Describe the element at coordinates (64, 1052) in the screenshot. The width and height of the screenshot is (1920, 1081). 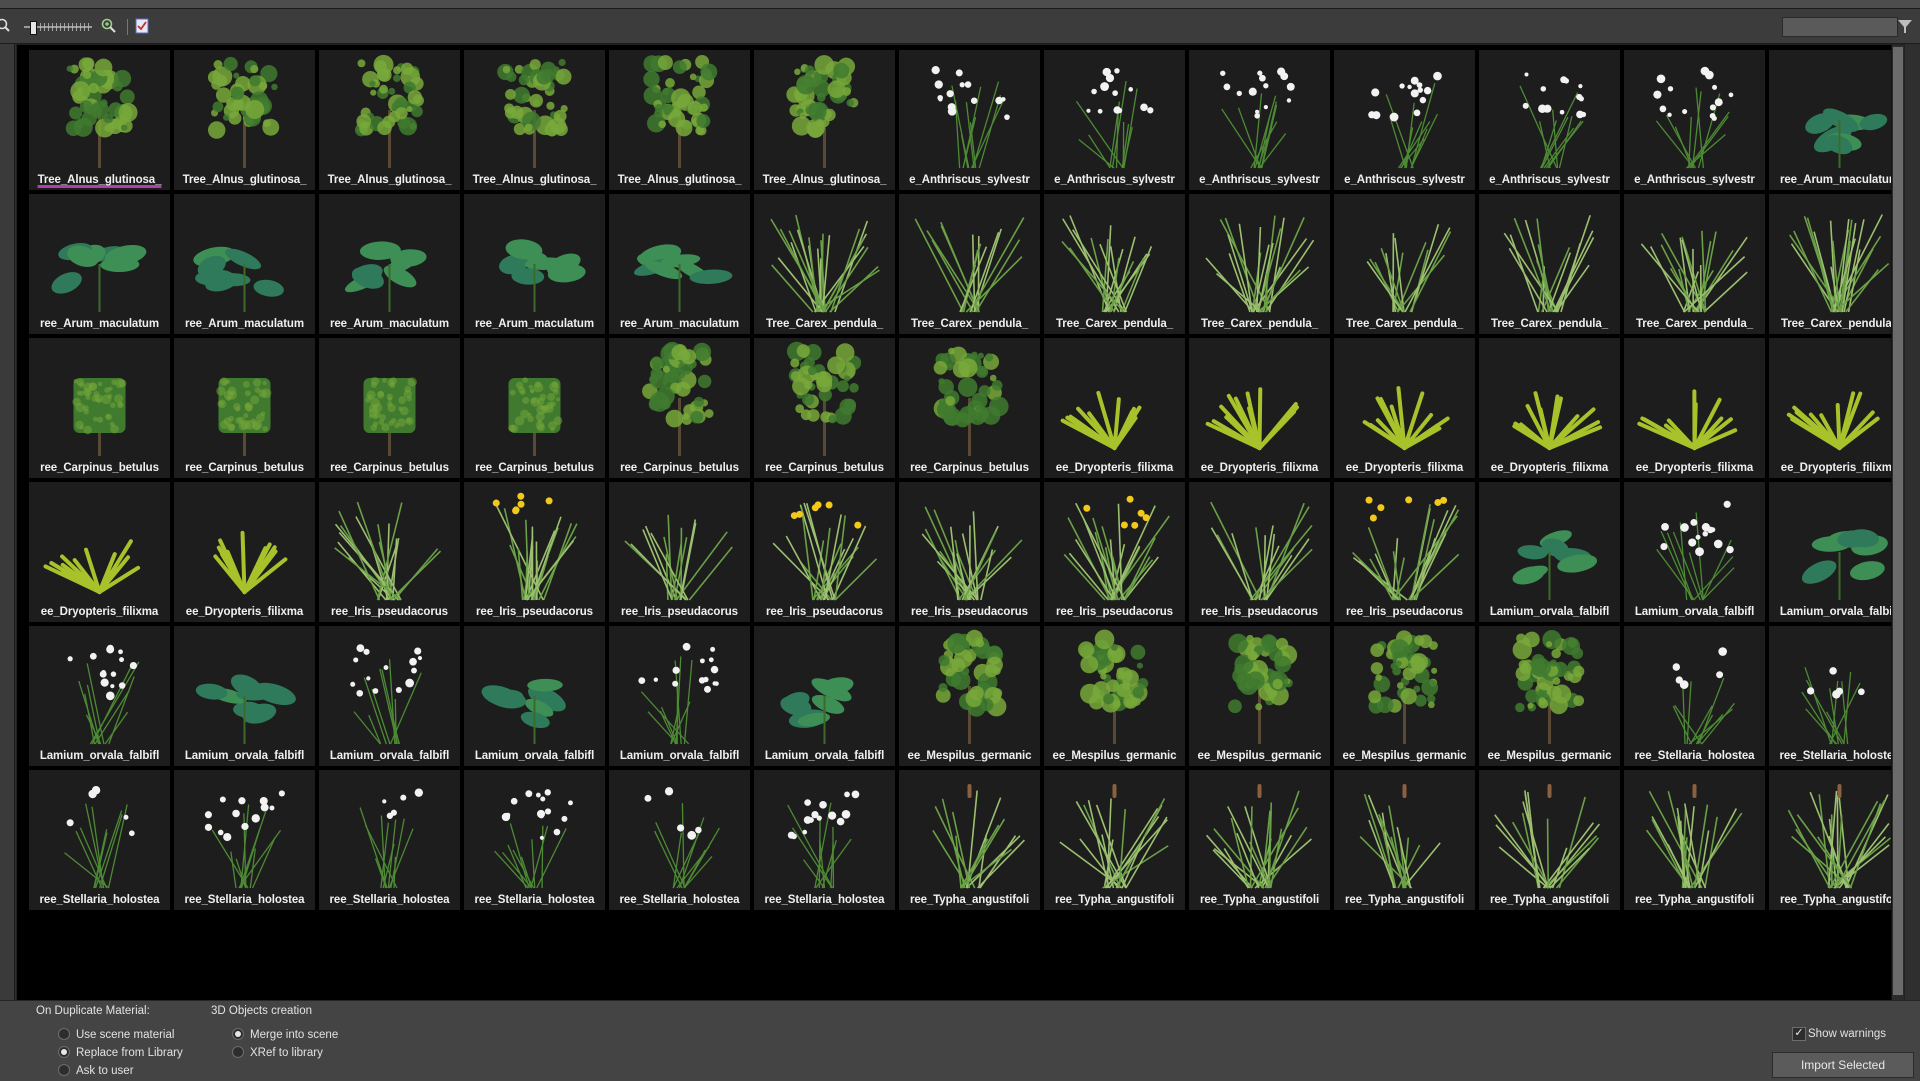
I see `radio-replace-from-library` at that location.